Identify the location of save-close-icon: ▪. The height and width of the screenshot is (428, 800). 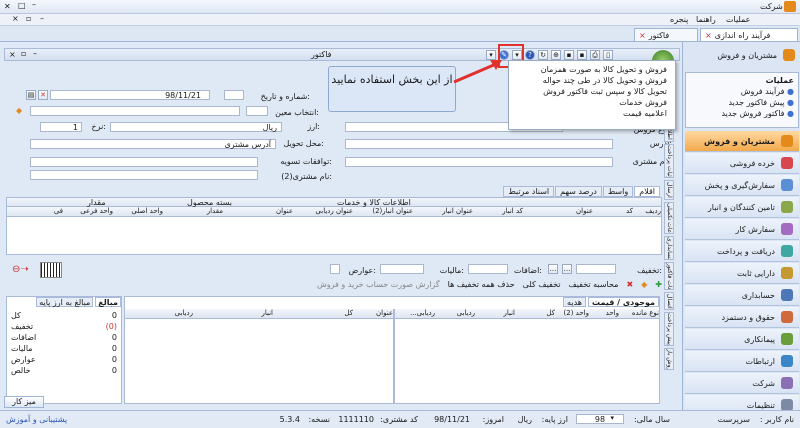
(582, 54).